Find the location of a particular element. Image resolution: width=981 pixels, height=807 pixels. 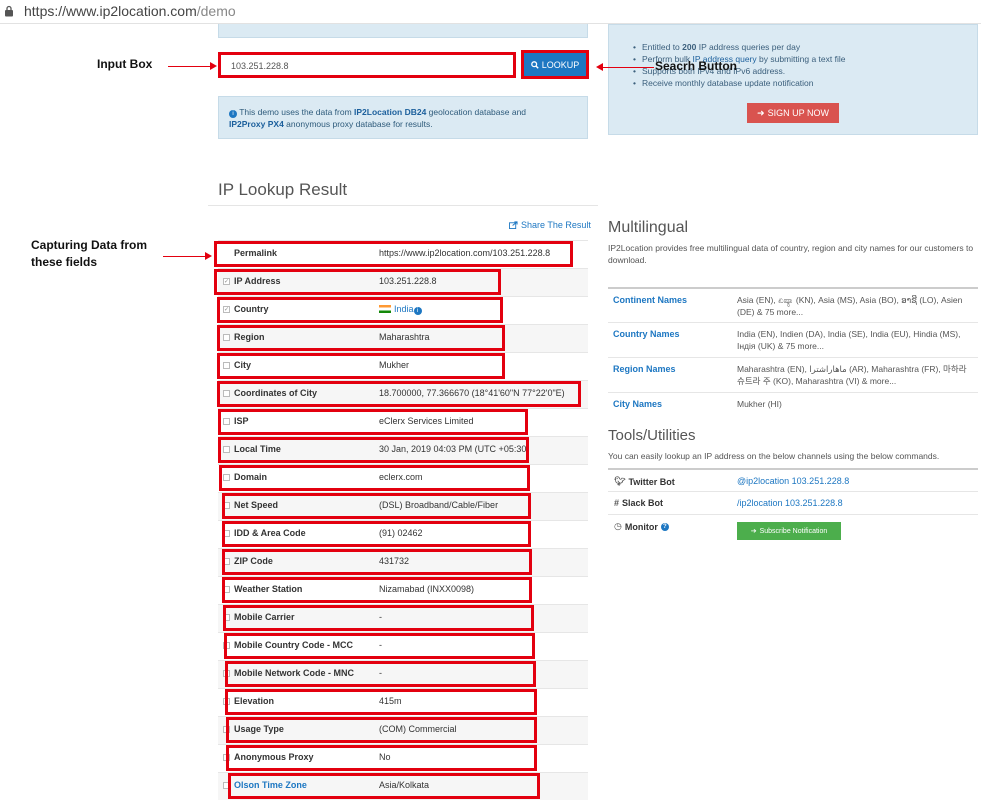

multilingual-label: City Names is located at coordinates (637, 404).